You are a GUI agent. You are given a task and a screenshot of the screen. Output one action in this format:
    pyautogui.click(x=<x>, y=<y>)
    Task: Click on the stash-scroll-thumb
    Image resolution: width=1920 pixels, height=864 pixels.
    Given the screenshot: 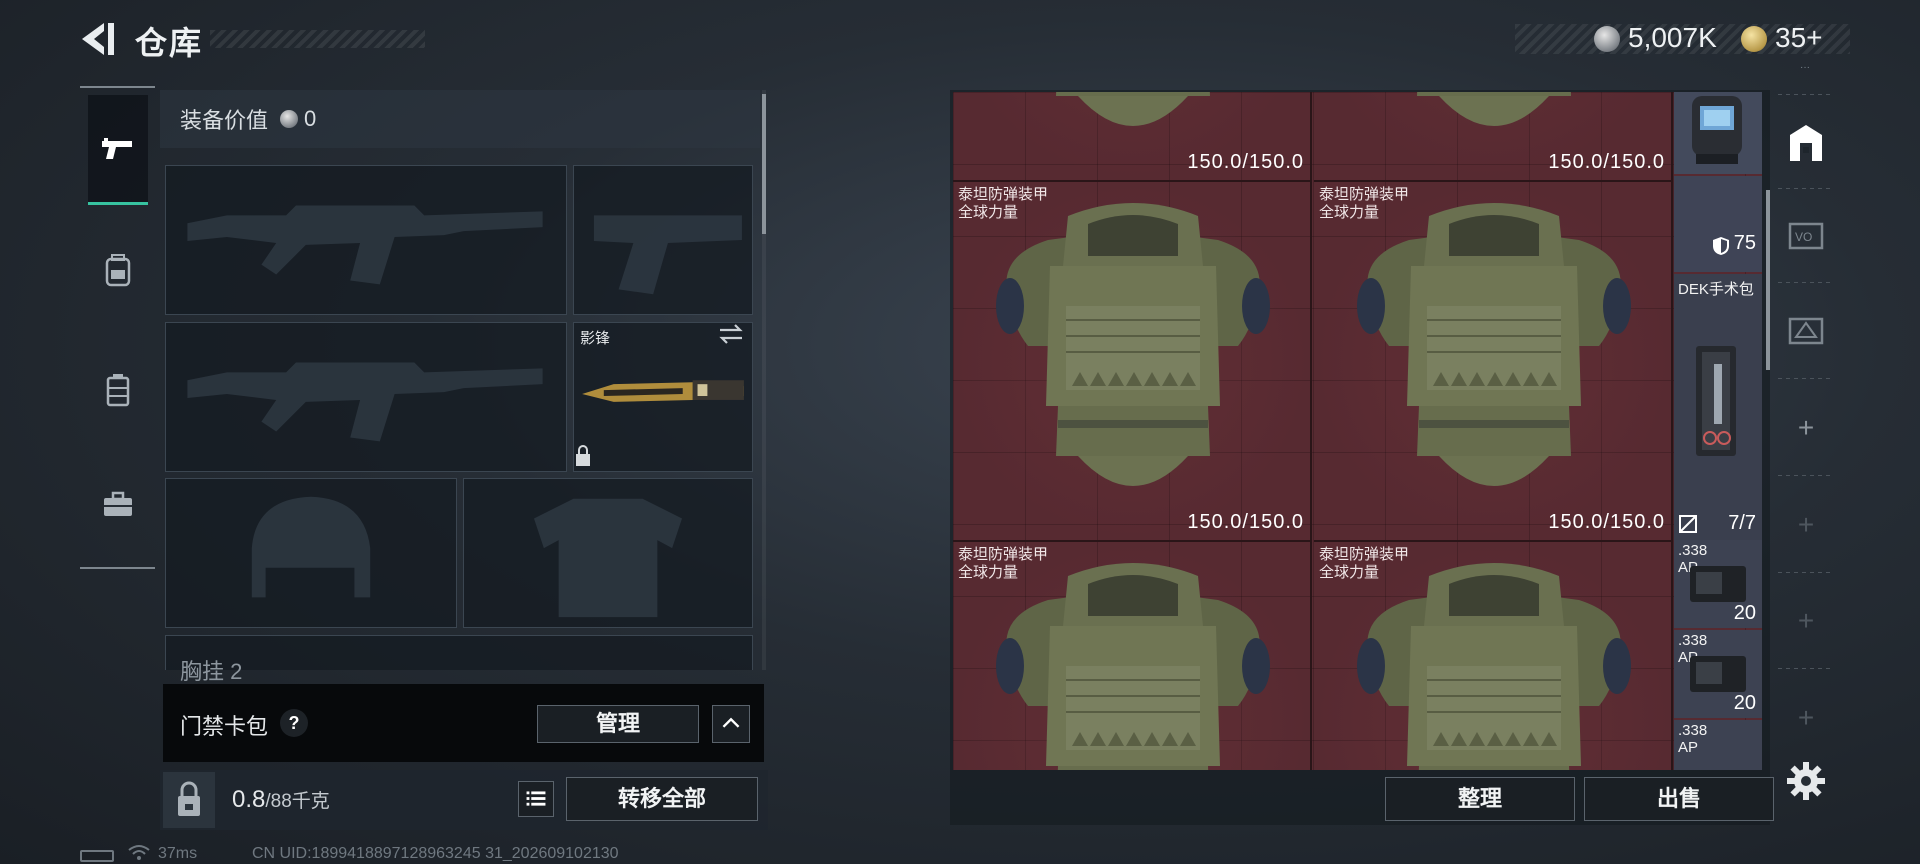 What is the action you would take?
    pyautogui.click(x=1768, y=280)
    